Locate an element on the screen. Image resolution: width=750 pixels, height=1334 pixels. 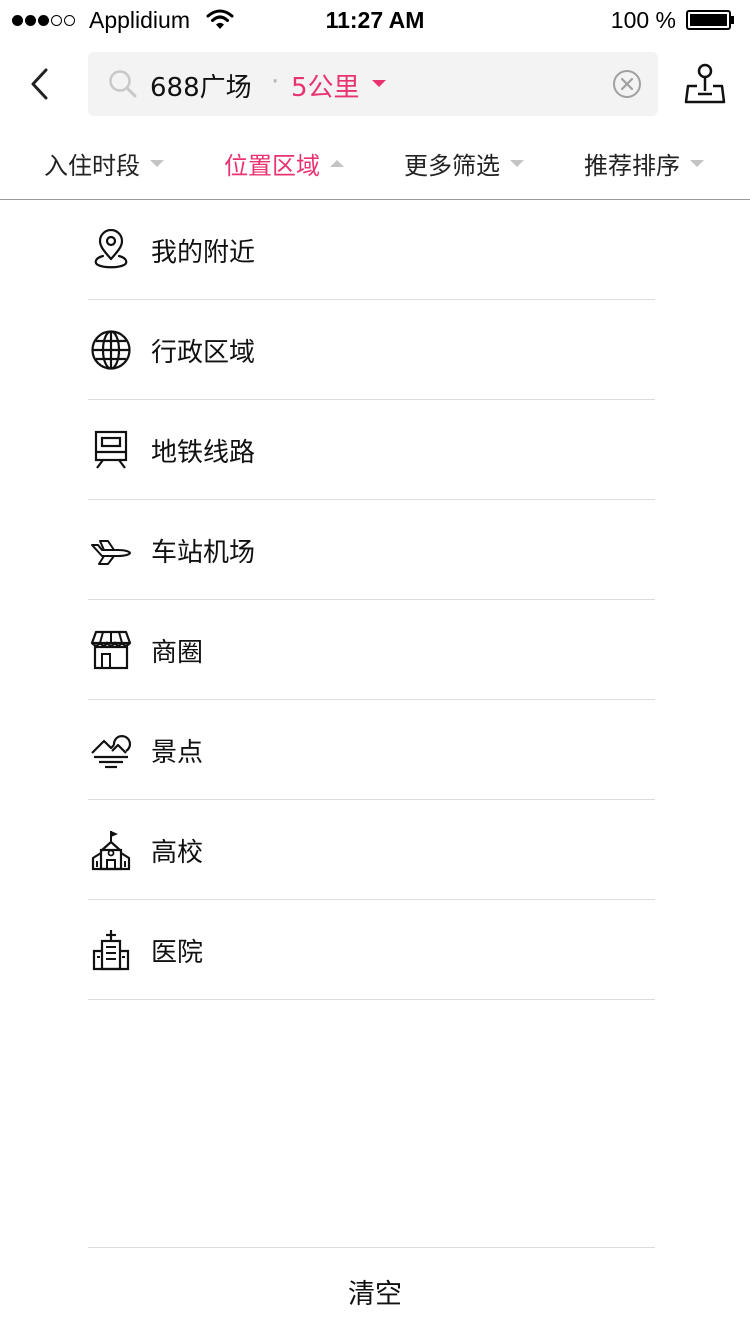
search-bar: 688广场 · 5公里 is located at coordinates (373, 84).